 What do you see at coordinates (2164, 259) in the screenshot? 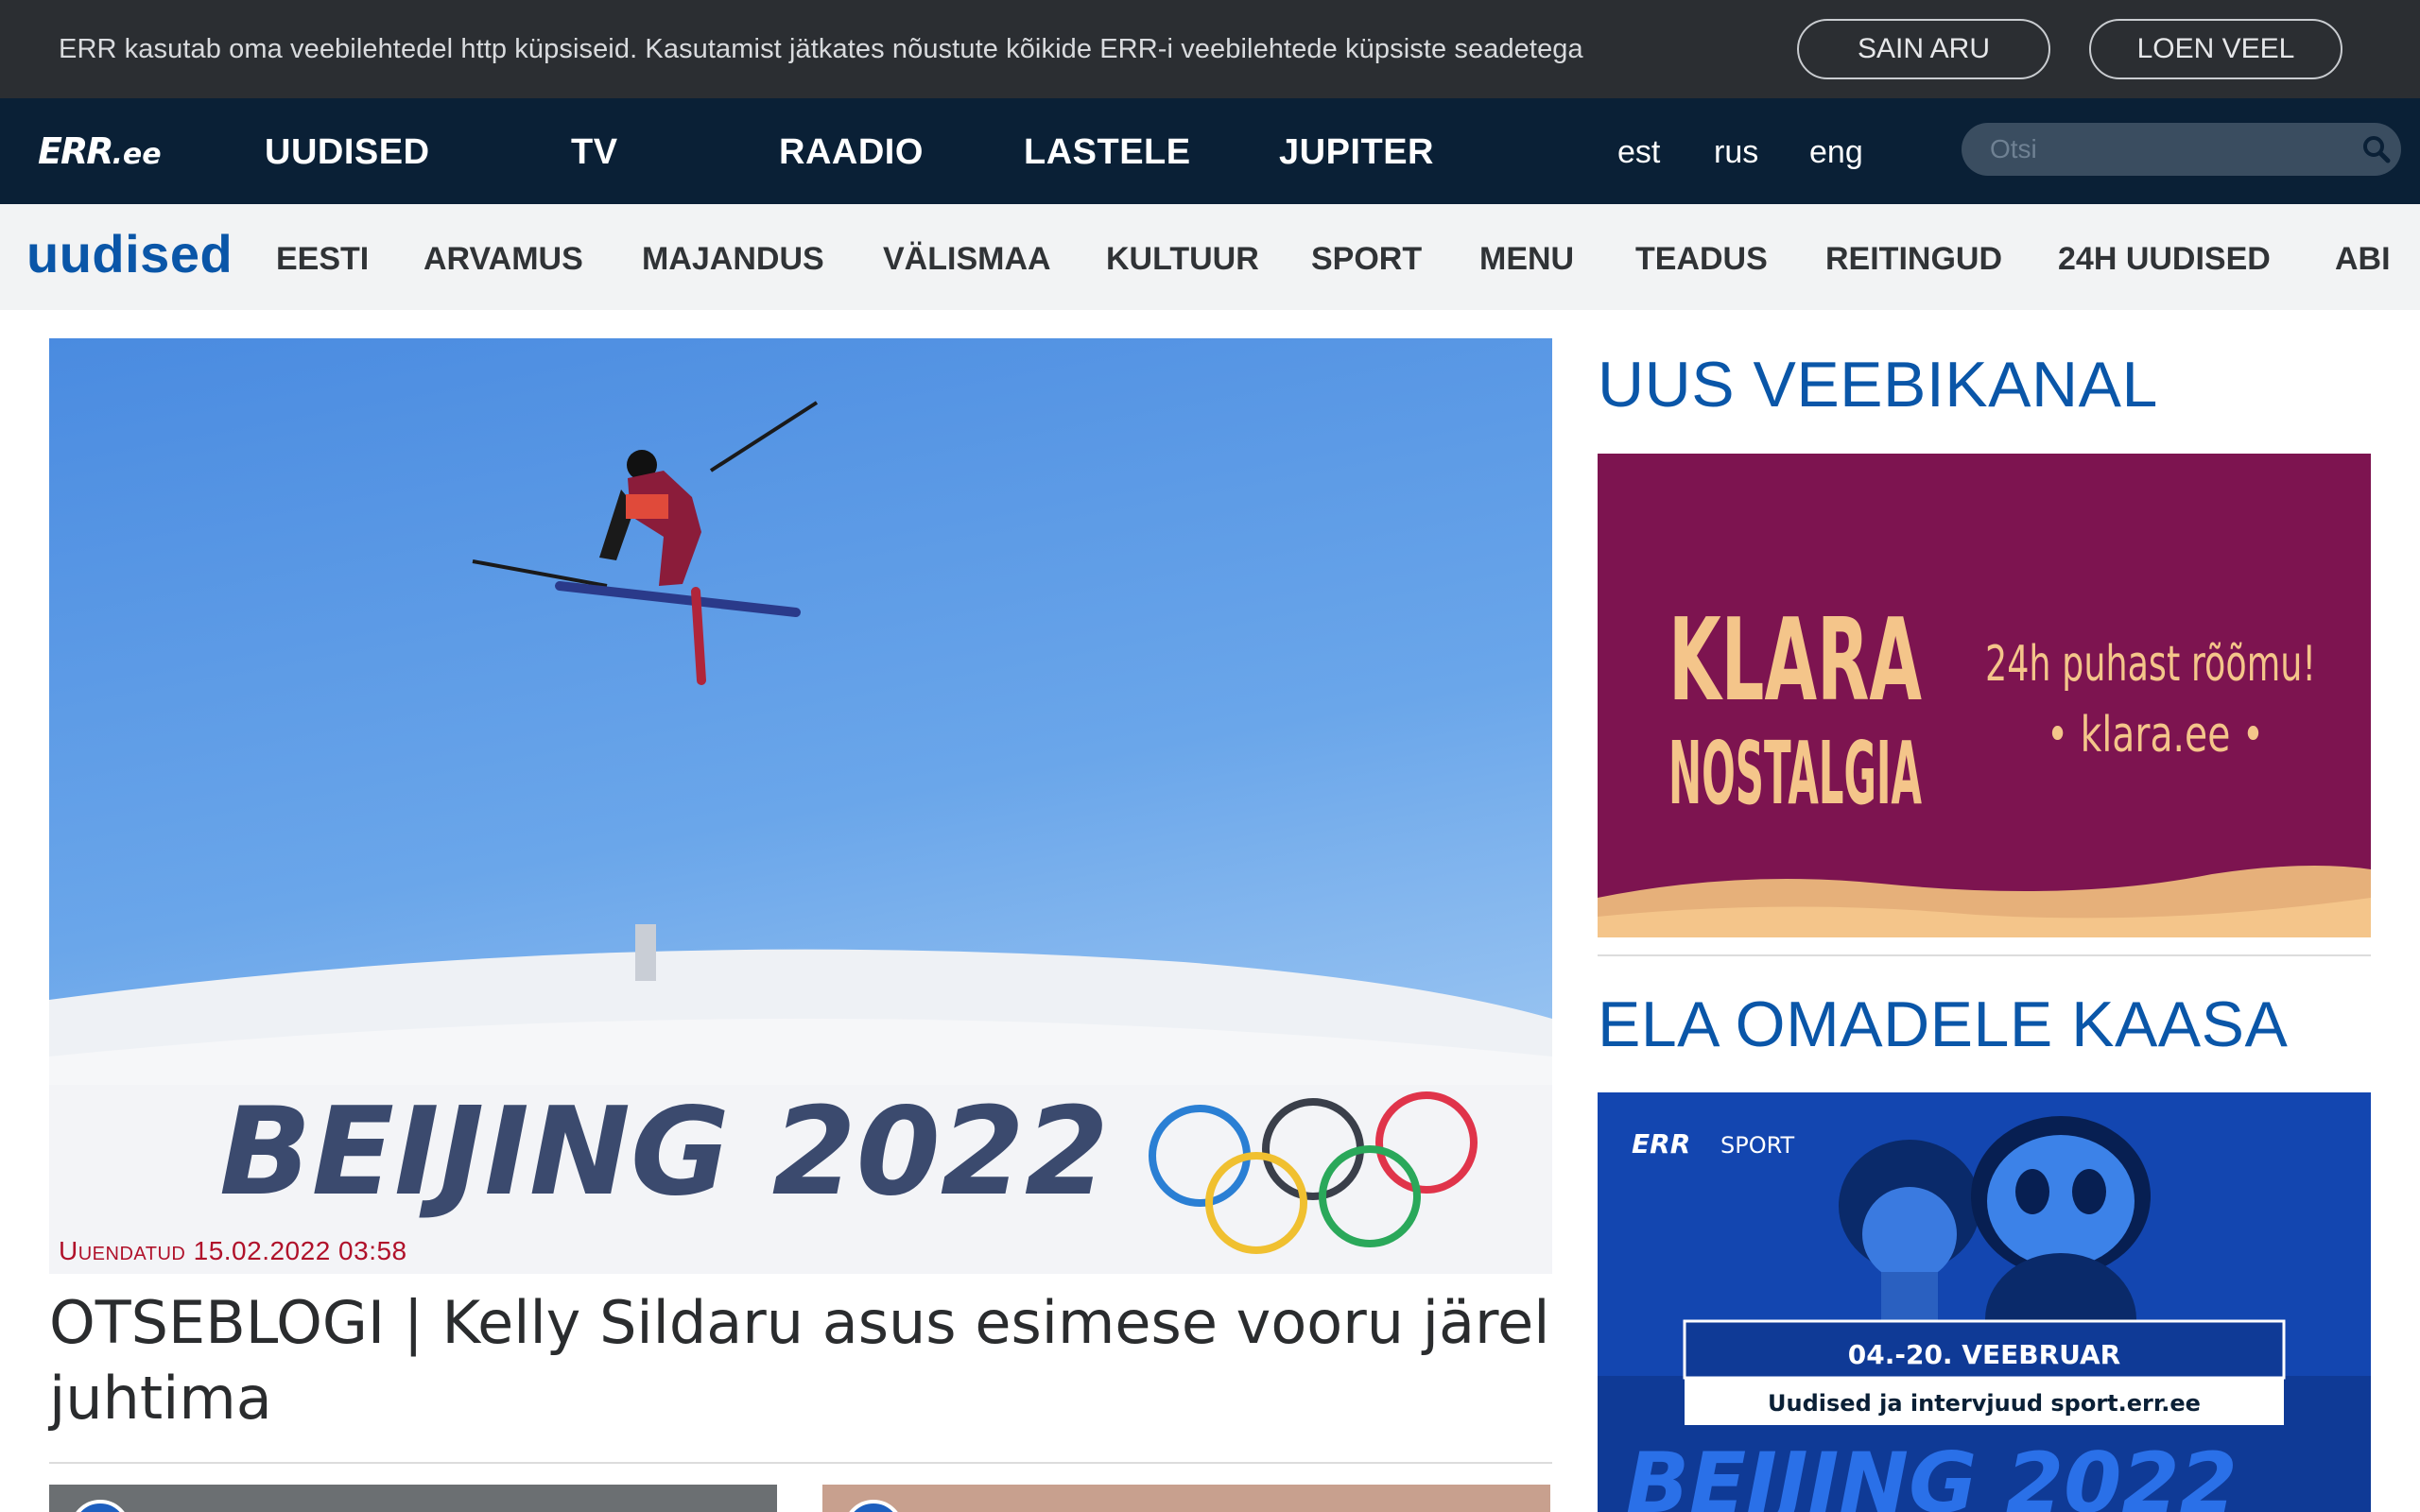
I see `subnav-item-24h-uudised: 24H UUDISED` at bounding box center [2164, 259].